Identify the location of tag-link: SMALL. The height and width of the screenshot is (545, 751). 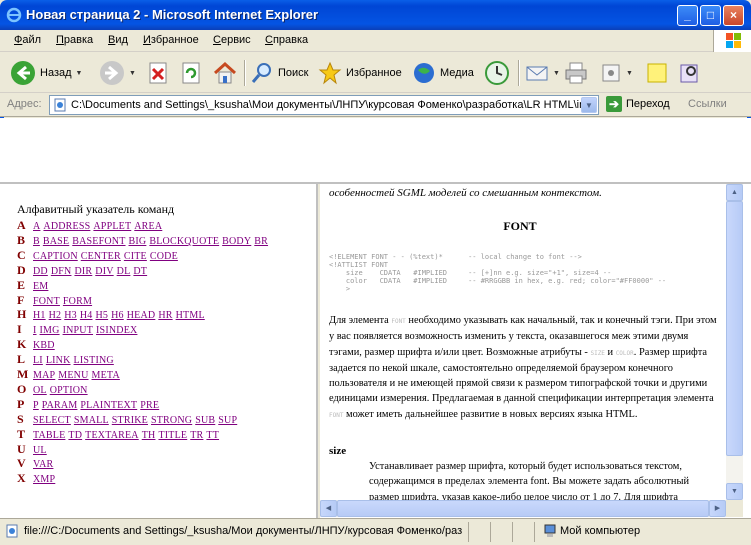
(91, 420).